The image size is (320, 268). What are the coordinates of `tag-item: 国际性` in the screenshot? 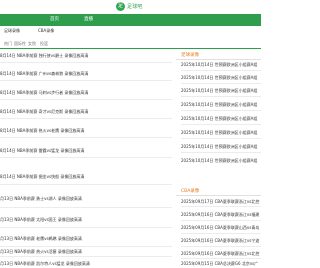 It's located at (20, 44).